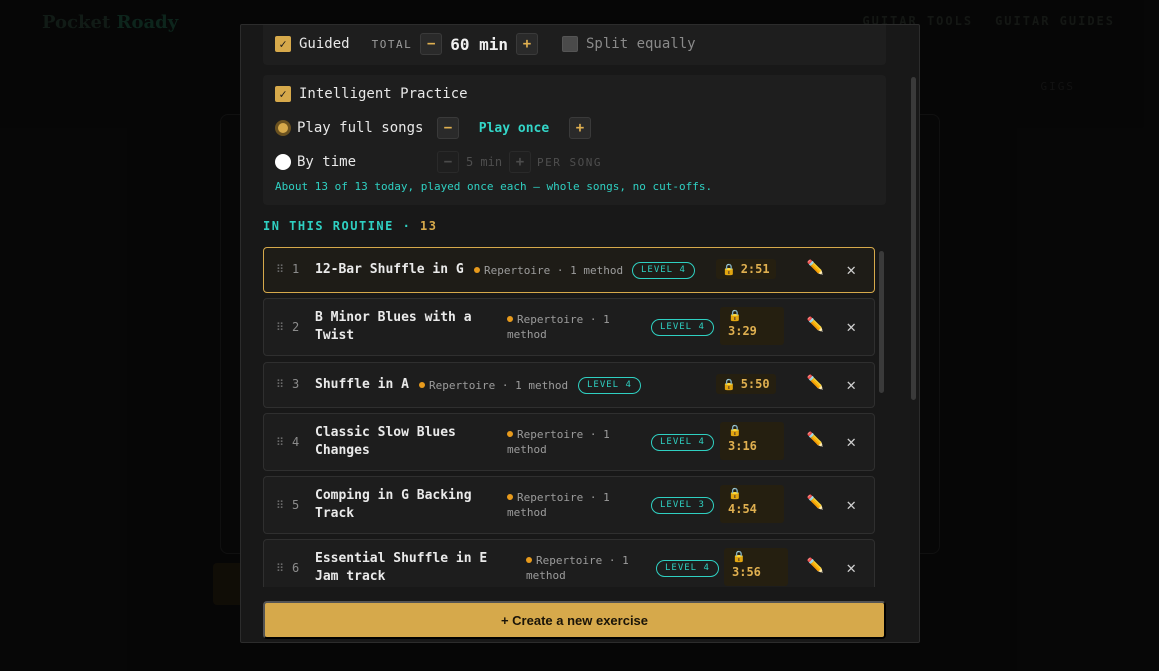  I want to click on intelligent-practice-checkbox: ✓, so click(283, 94).